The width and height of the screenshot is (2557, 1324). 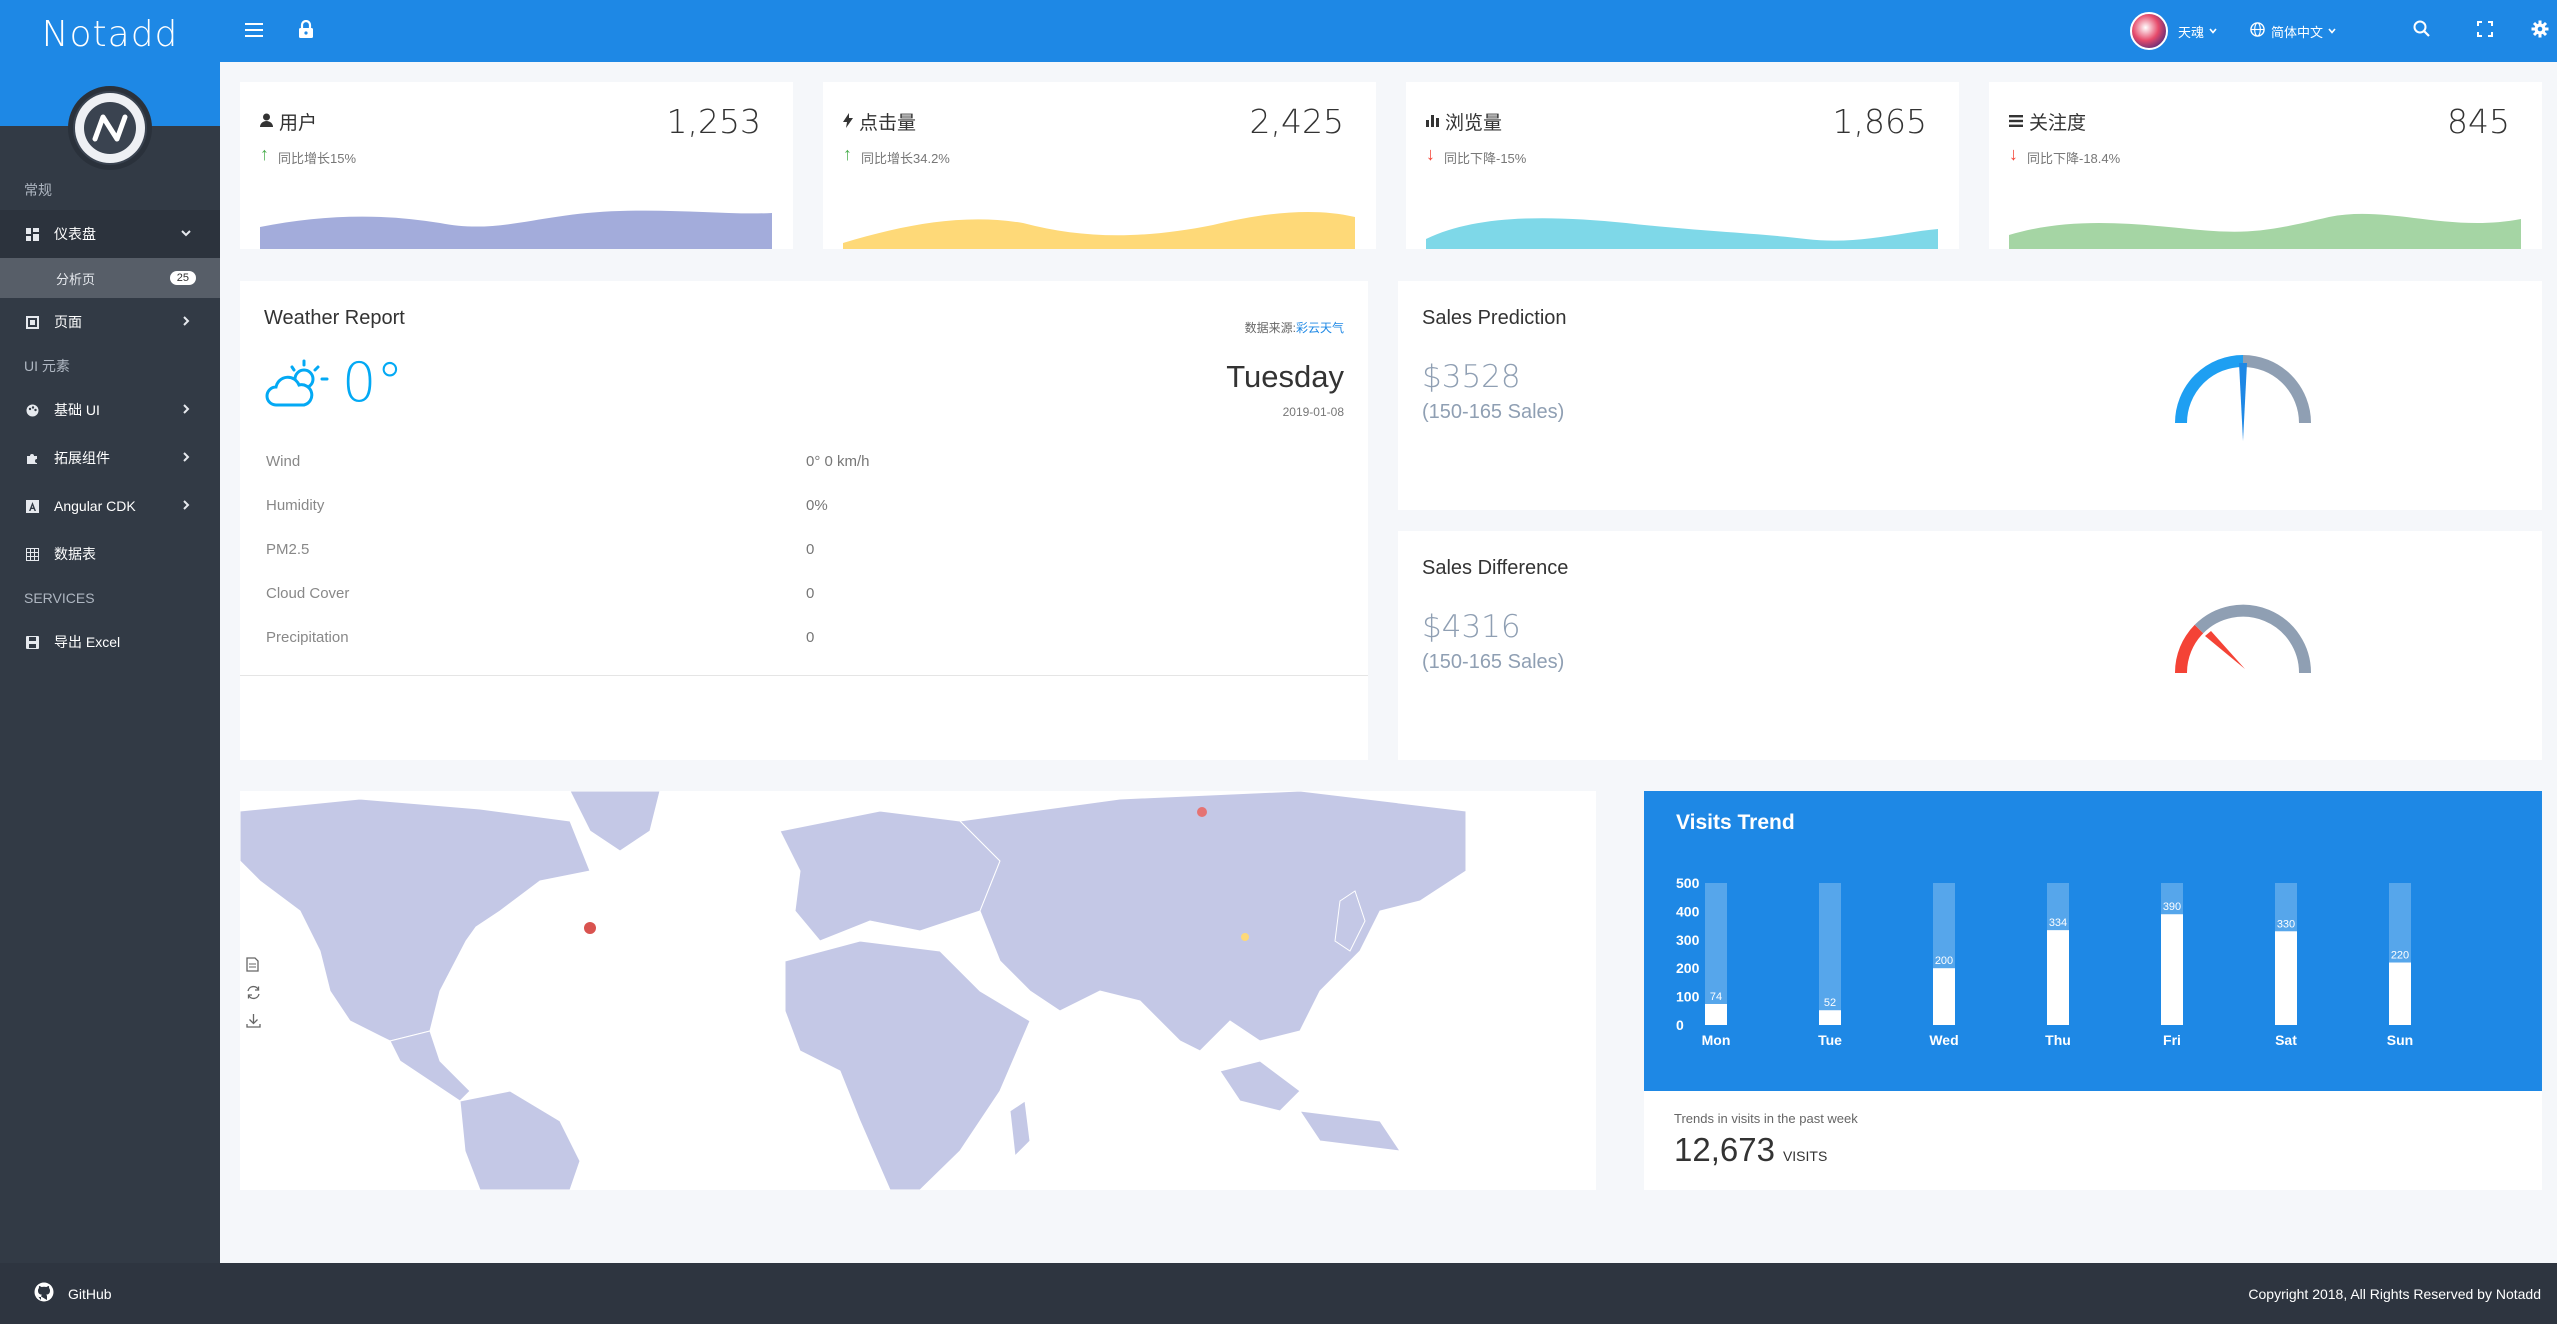 What do you see at coordinates (2400, 956) in the screenshot?
I see `data-label: 220` at bounding box center [2400, 956].